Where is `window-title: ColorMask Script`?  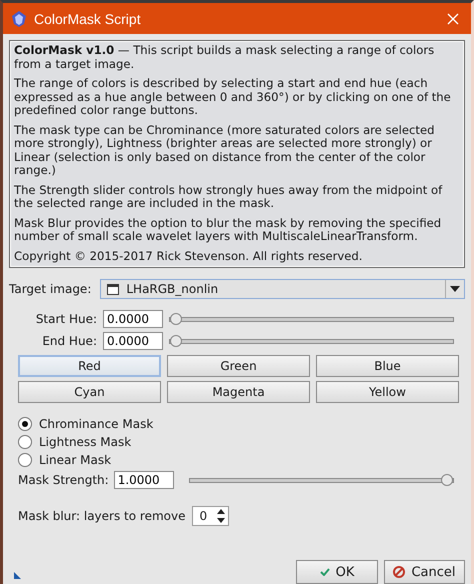
window-title: ColorMask Script is located at coordinates (88, 18).